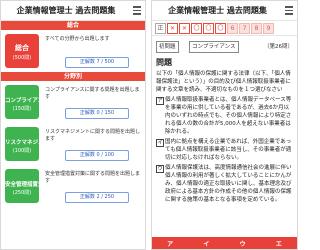  What do you see at coordinates (170, 243) in the screenshot?
I see `answer-button-a: ア` at bounding box center [170, 243].